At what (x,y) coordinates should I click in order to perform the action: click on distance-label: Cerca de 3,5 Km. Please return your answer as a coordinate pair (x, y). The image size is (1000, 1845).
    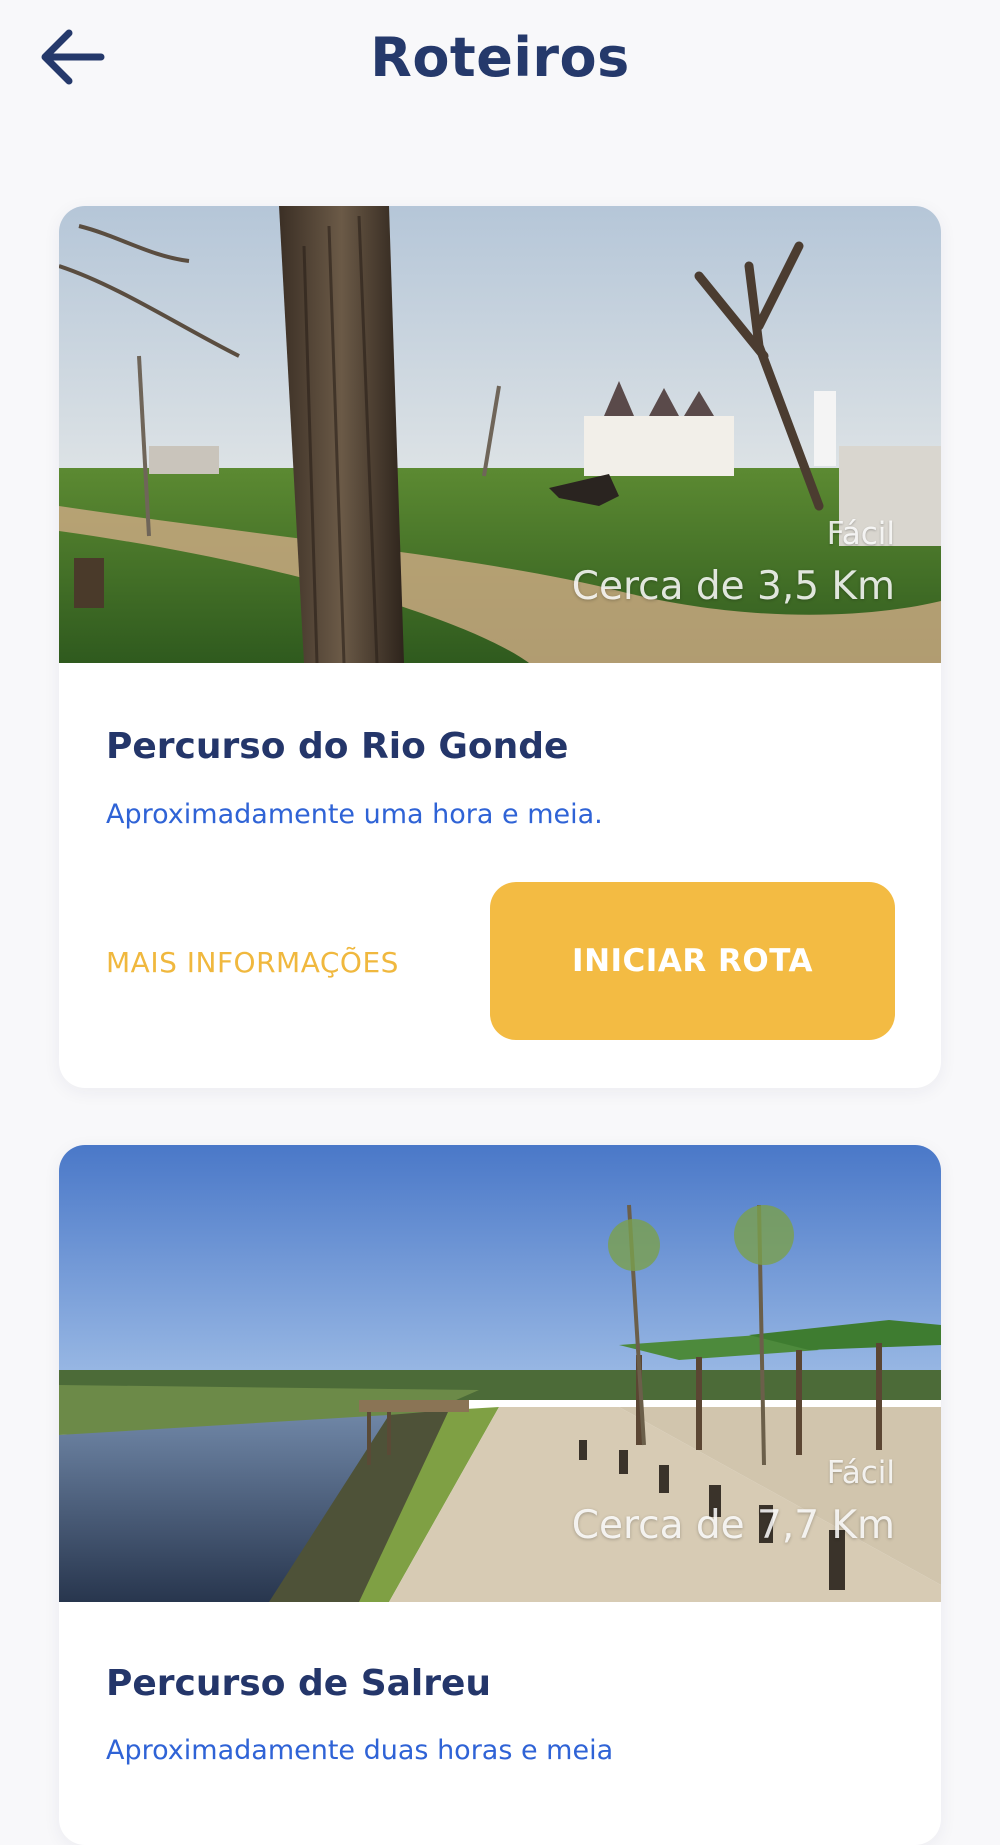
    Looking at the image, I should click on (733, 586).